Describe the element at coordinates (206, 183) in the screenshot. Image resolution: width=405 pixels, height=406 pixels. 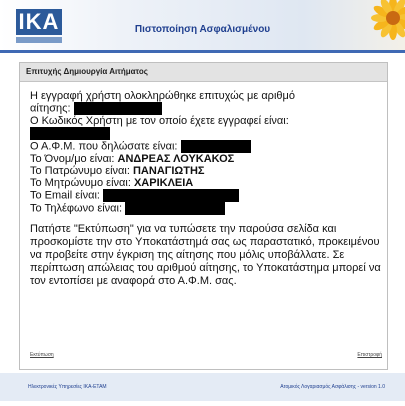
I see `mother-name-row: Το Μητρώνυμο είναι: ΧΑΡΙΚΛΕΙΑ` at that location.